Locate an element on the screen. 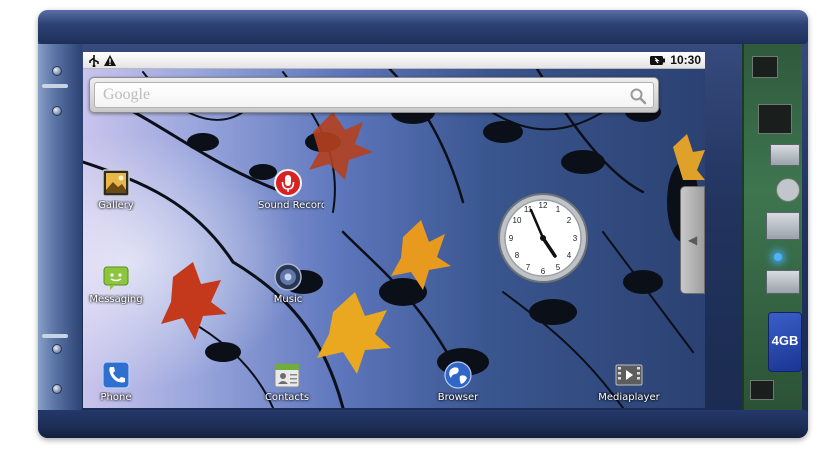 This screenshot has height=449, width=840. drawer-arrow-icon: ◀ is located at coordinates (693, 240).